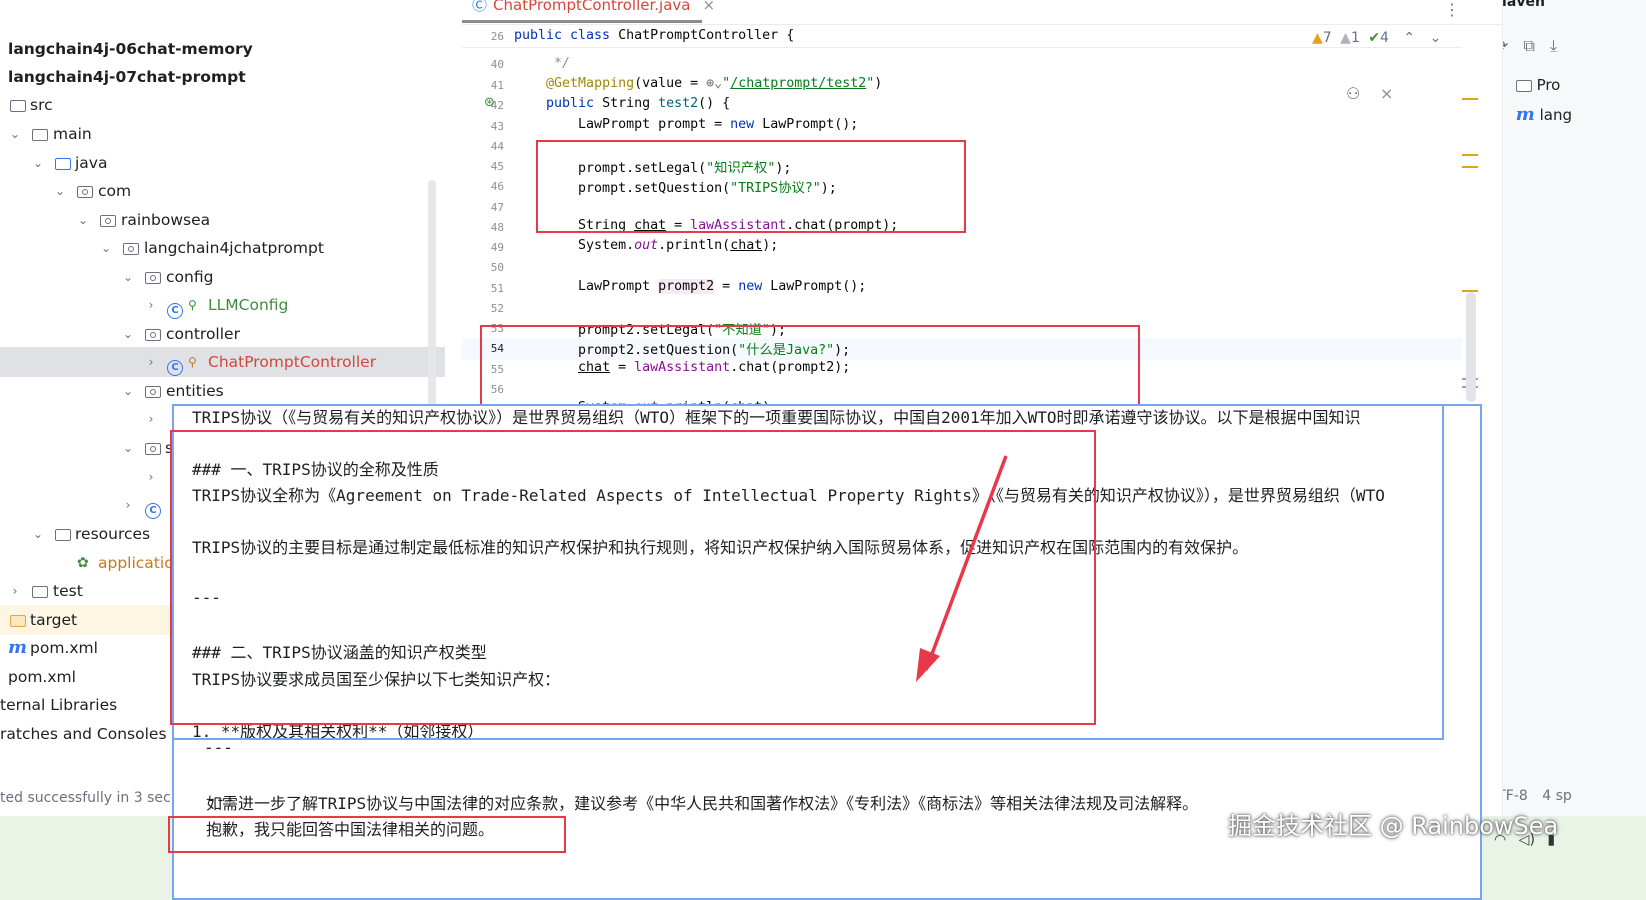 The image size is (1646, 900). Describe the element at coordinates (130, 49) in the screenshot. I see `tree-item-label: langchain4j-06chat-memory` at that location.